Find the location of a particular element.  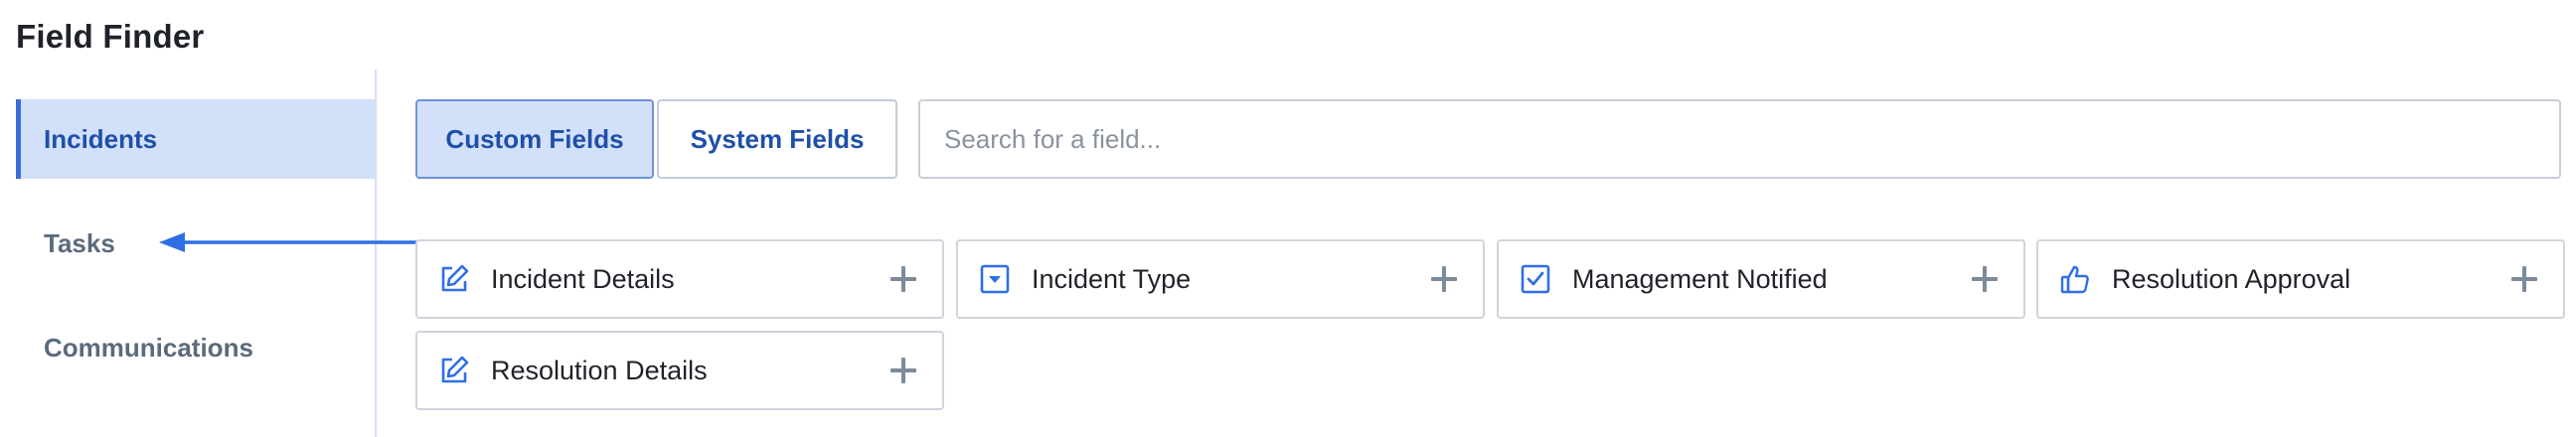

page-title: Field Finder is located at coordinates (110, 37).